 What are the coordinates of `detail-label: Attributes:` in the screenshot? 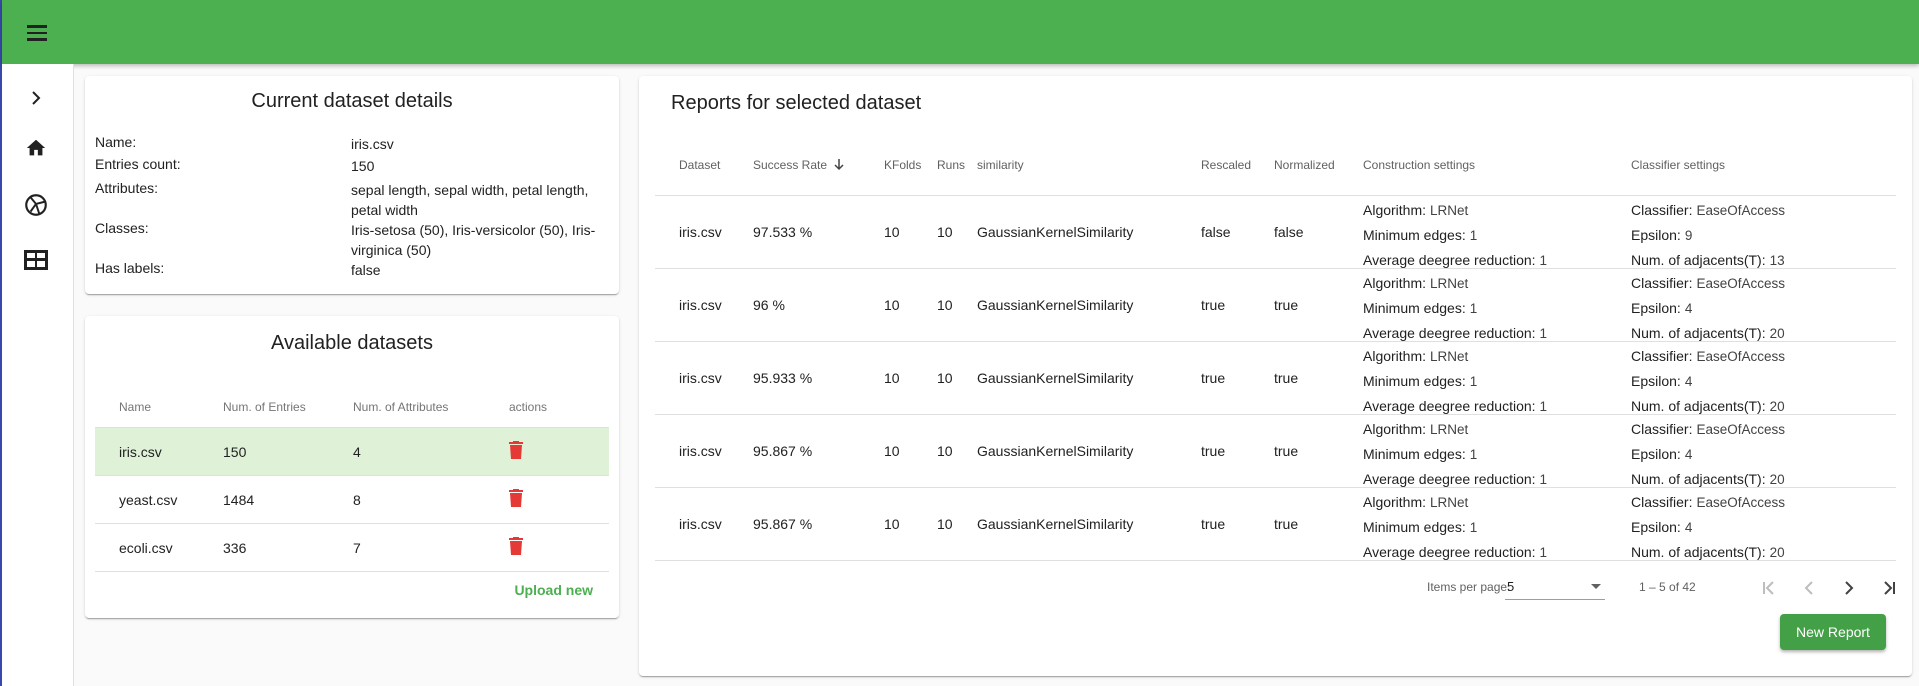 It's located at (127, 188).